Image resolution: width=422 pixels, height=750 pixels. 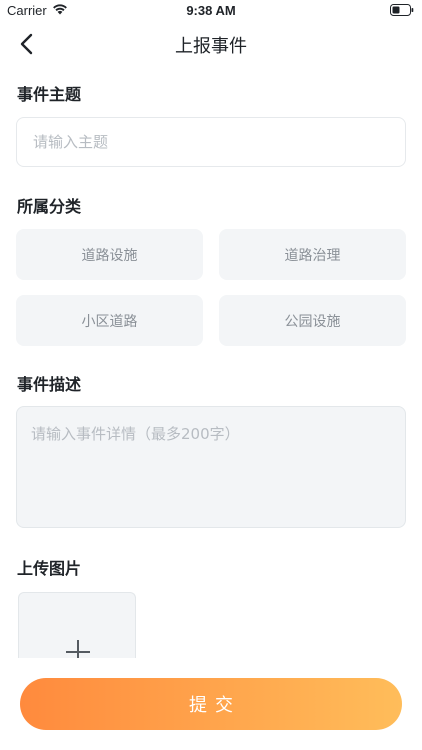 I want to click on upload-images-label: 上传图片, so click(x=49, y=568).